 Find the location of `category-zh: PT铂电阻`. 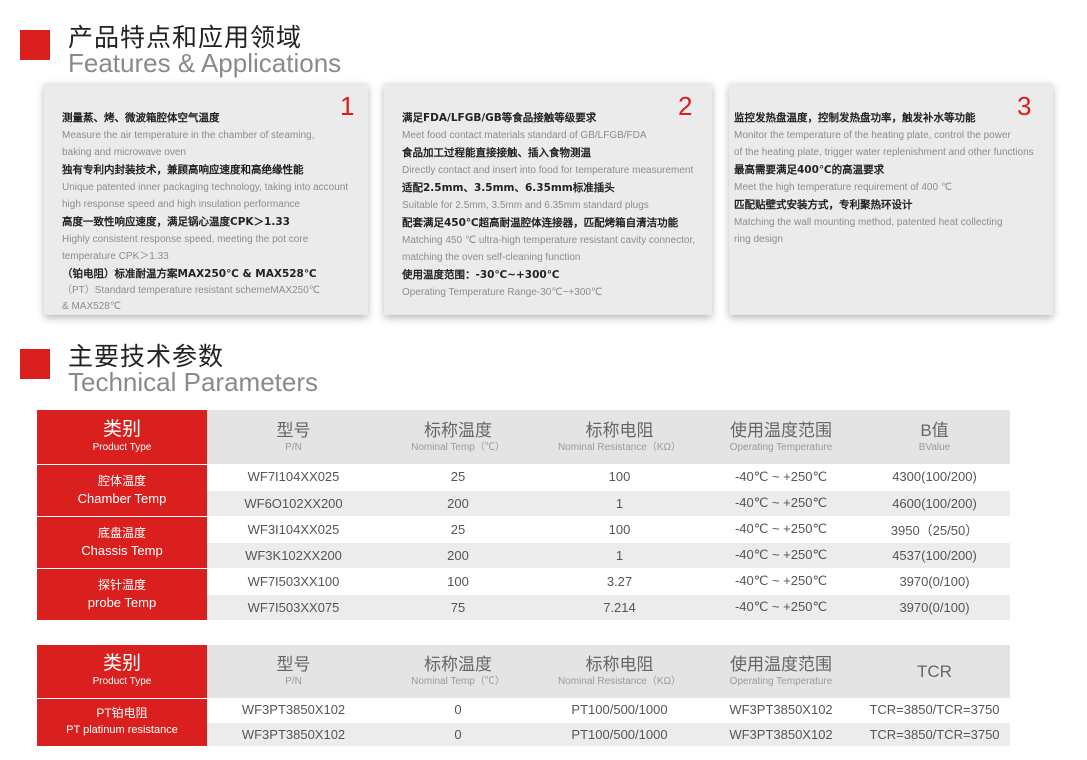

category-zh: PT铂电阻 is located at coordinates (122, 713).